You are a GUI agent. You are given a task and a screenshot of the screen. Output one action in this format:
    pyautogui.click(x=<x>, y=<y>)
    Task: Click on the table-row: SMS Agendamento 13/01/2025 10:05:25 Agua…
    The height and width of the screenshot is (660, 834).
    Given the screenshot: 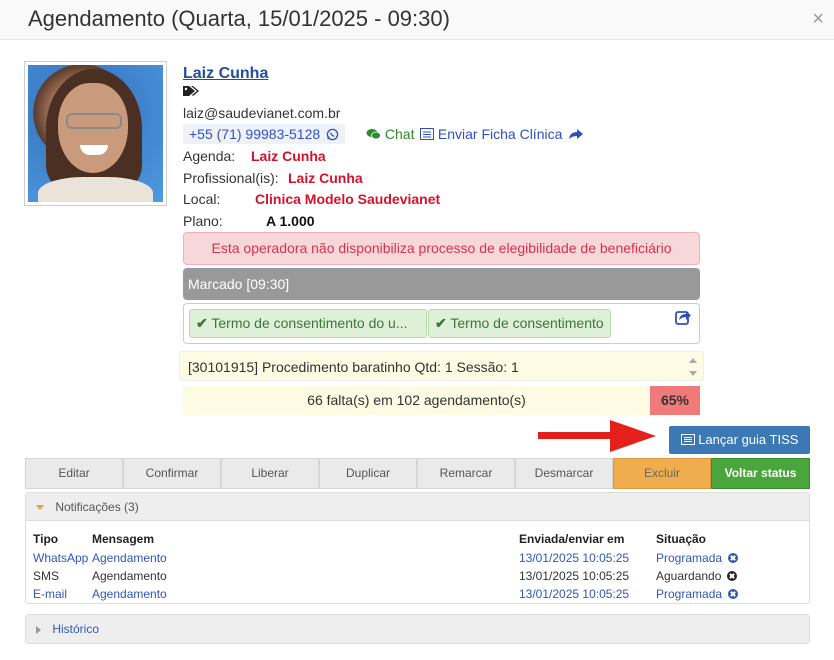 What is the action you would take?
    pyautogui.click(x=418, y=576)
    